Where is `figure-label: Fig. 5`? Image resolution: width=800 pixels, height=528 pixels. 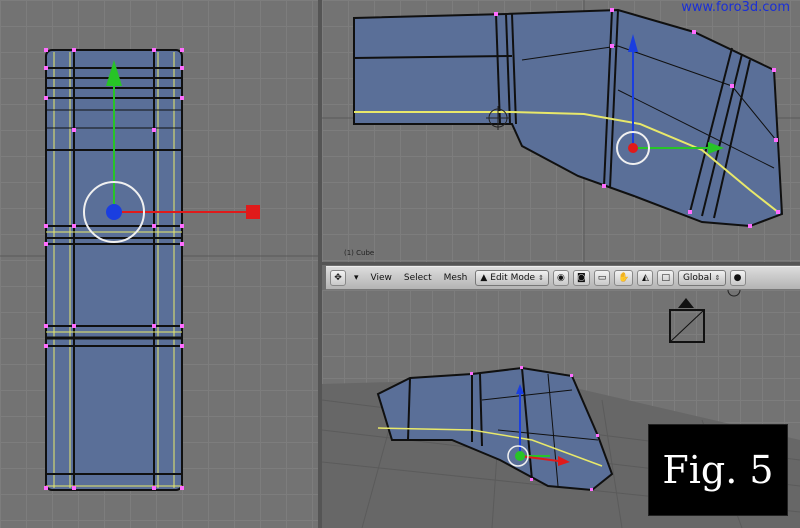 figure-label: Fig. 5 is located at coordinates (718, 470).